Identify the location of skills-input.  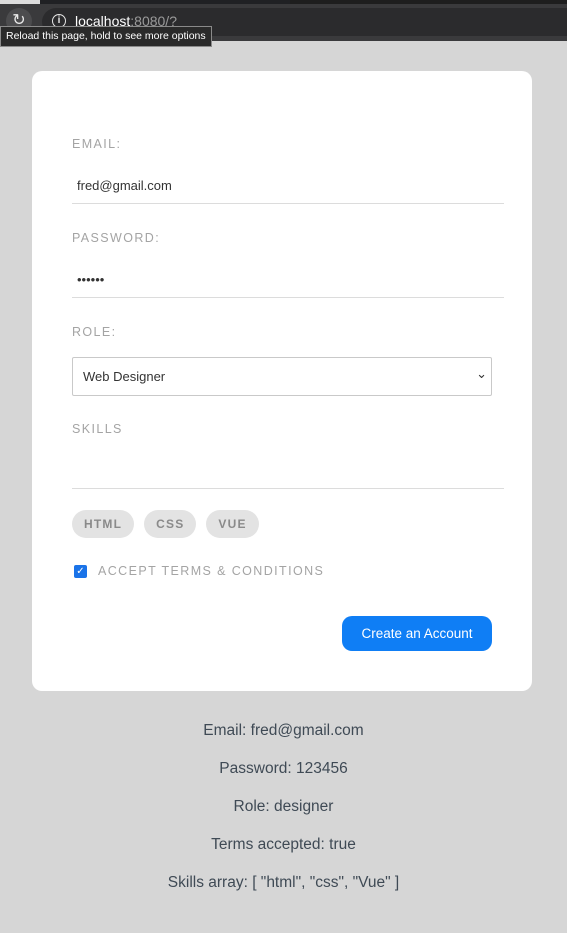
(288, 470).